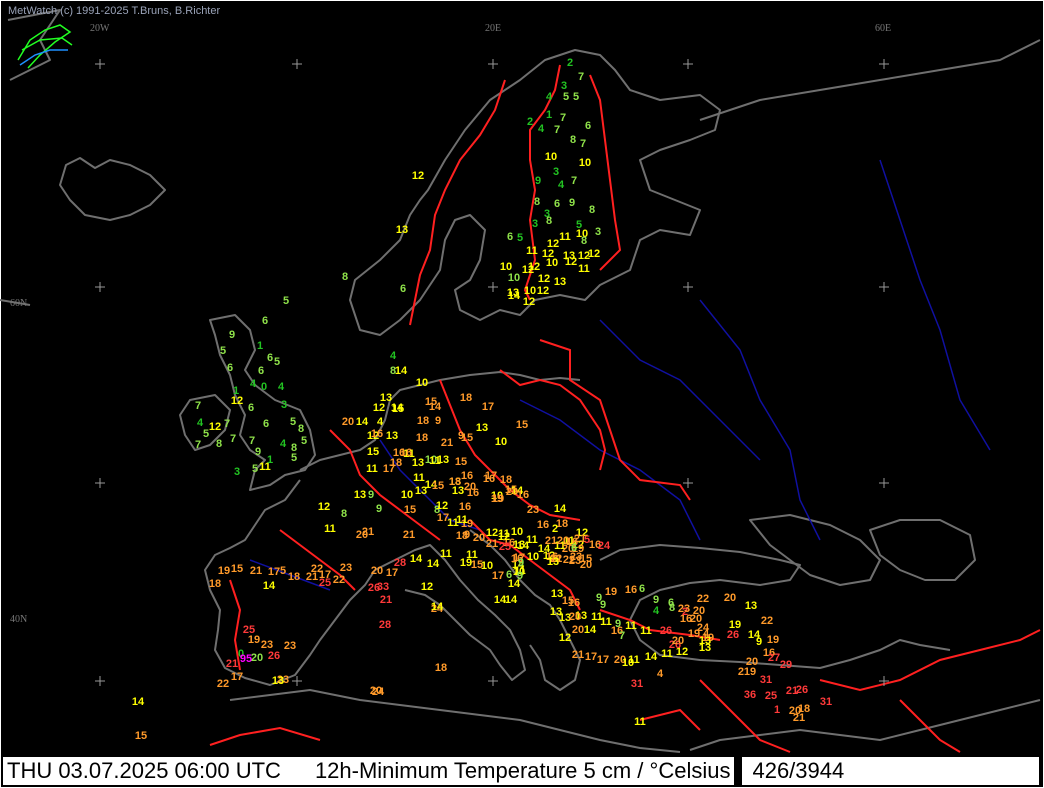 The width and height of the screenshot is (1044, 788). What do you see at coordinates (555, 529) in the screenshot?
I see `station-value: 2` at bounding box center [555, 529].